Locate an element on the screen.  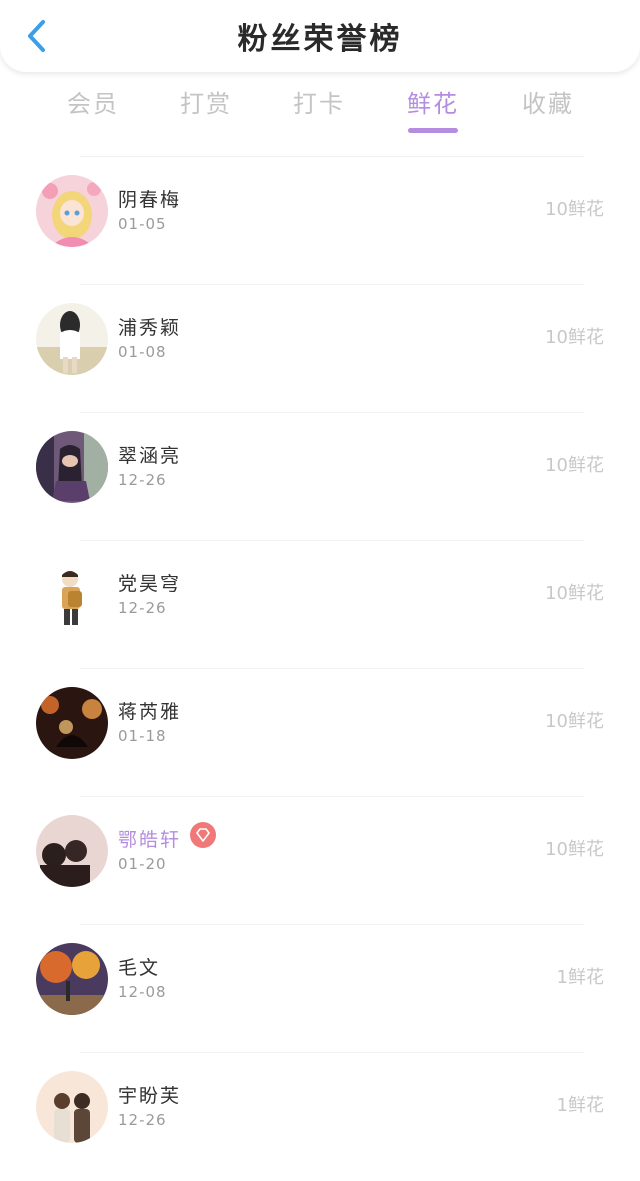
tab-rewards: 打赏 is located at coordinates (206, 101).